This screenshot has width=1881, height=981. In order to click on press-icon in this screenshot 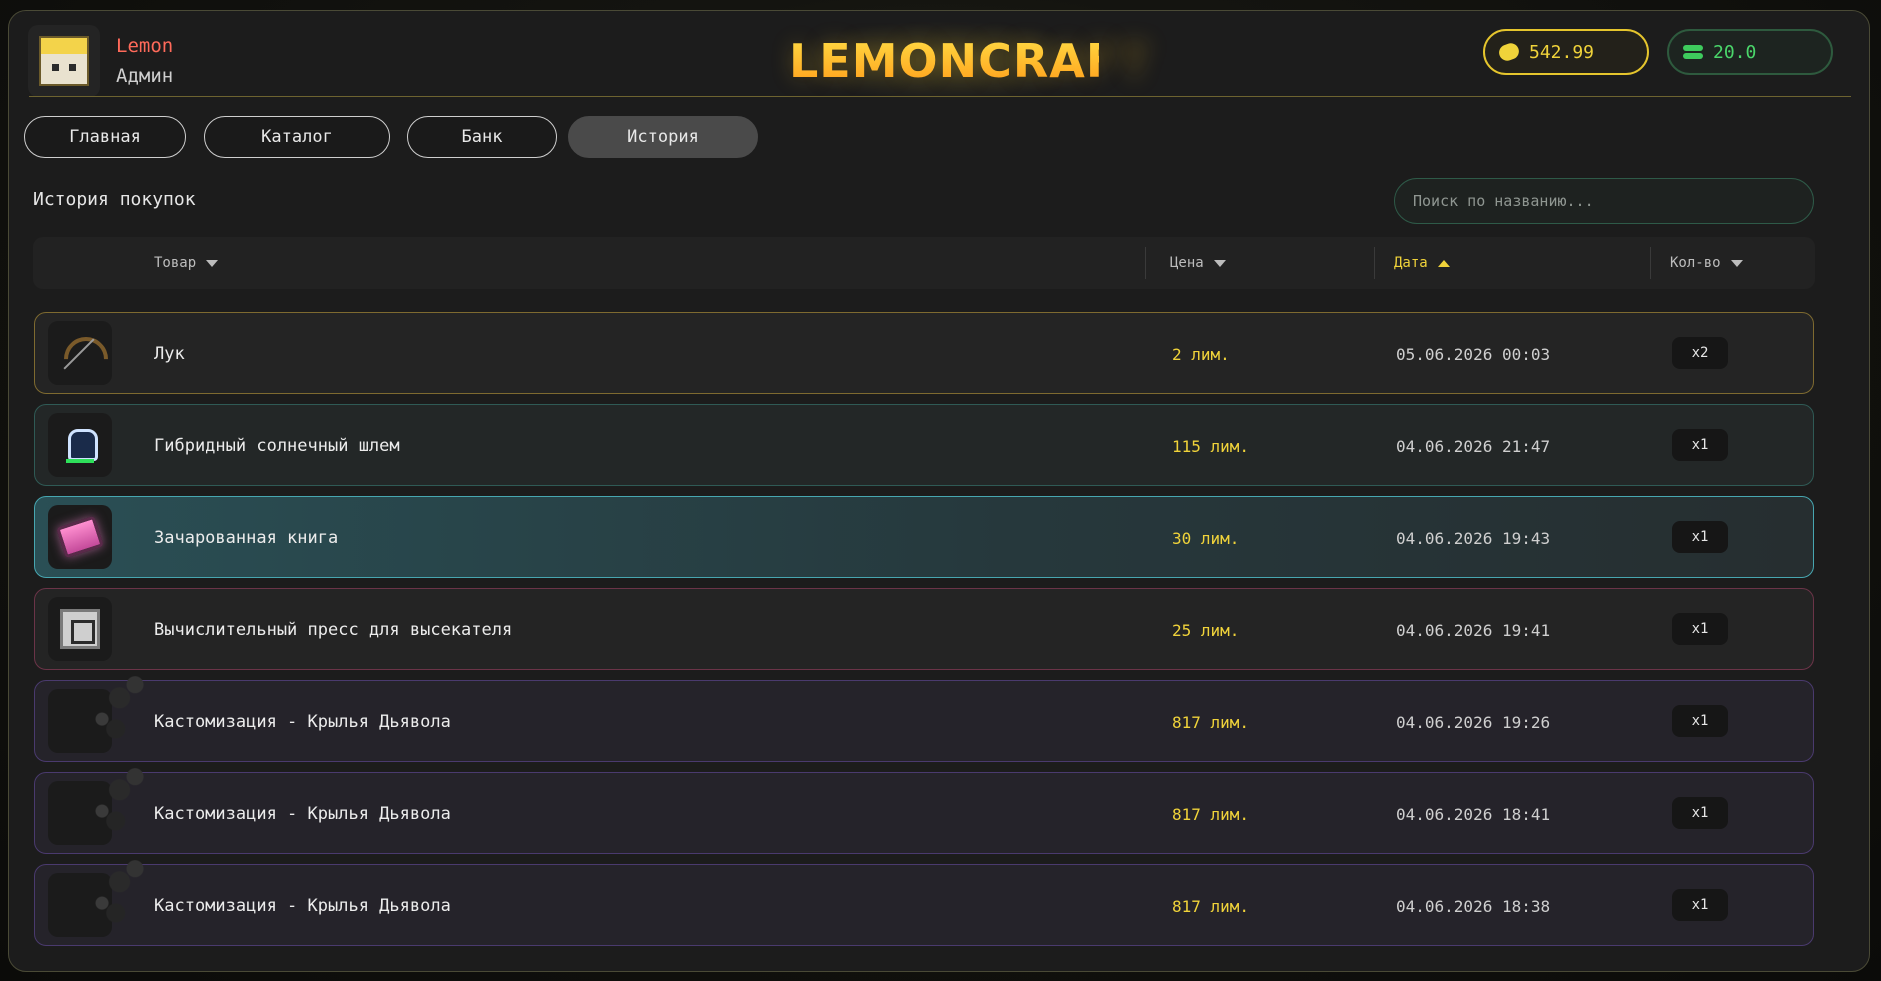, I will do `click(80, 629)`.